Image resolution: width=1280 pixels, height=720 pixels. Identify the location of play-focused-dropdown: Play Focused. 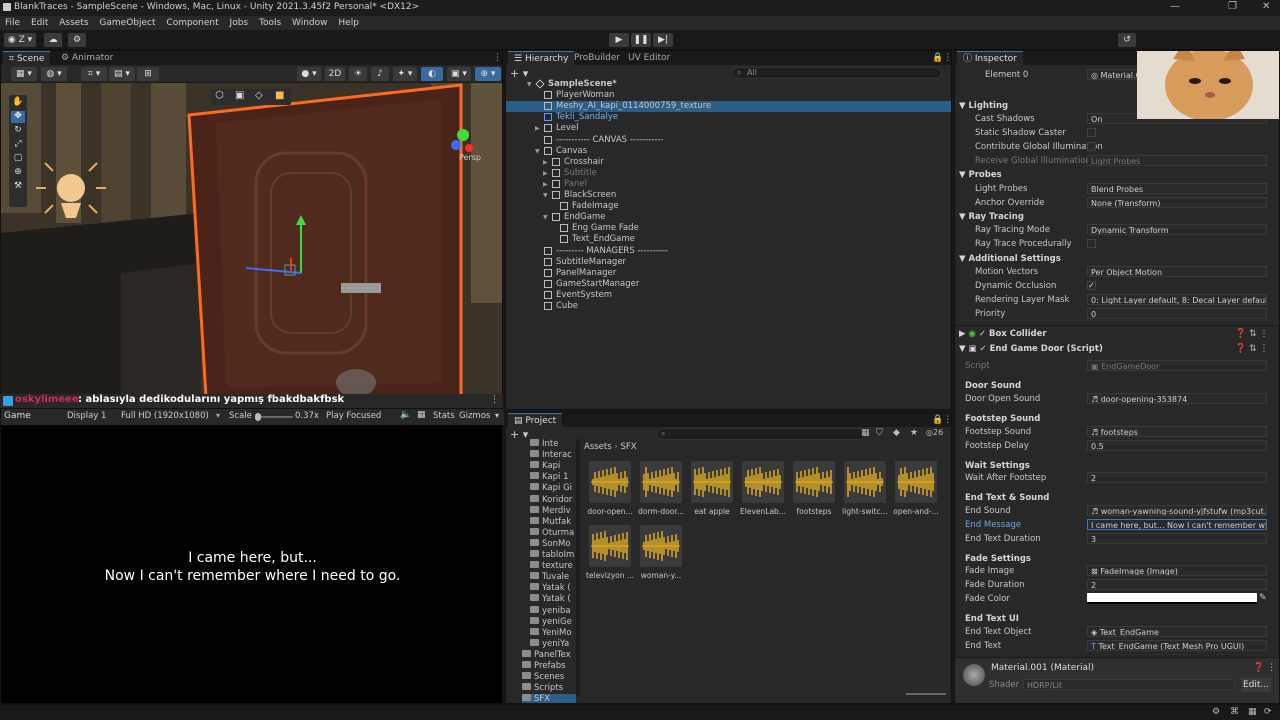
(353, 416).